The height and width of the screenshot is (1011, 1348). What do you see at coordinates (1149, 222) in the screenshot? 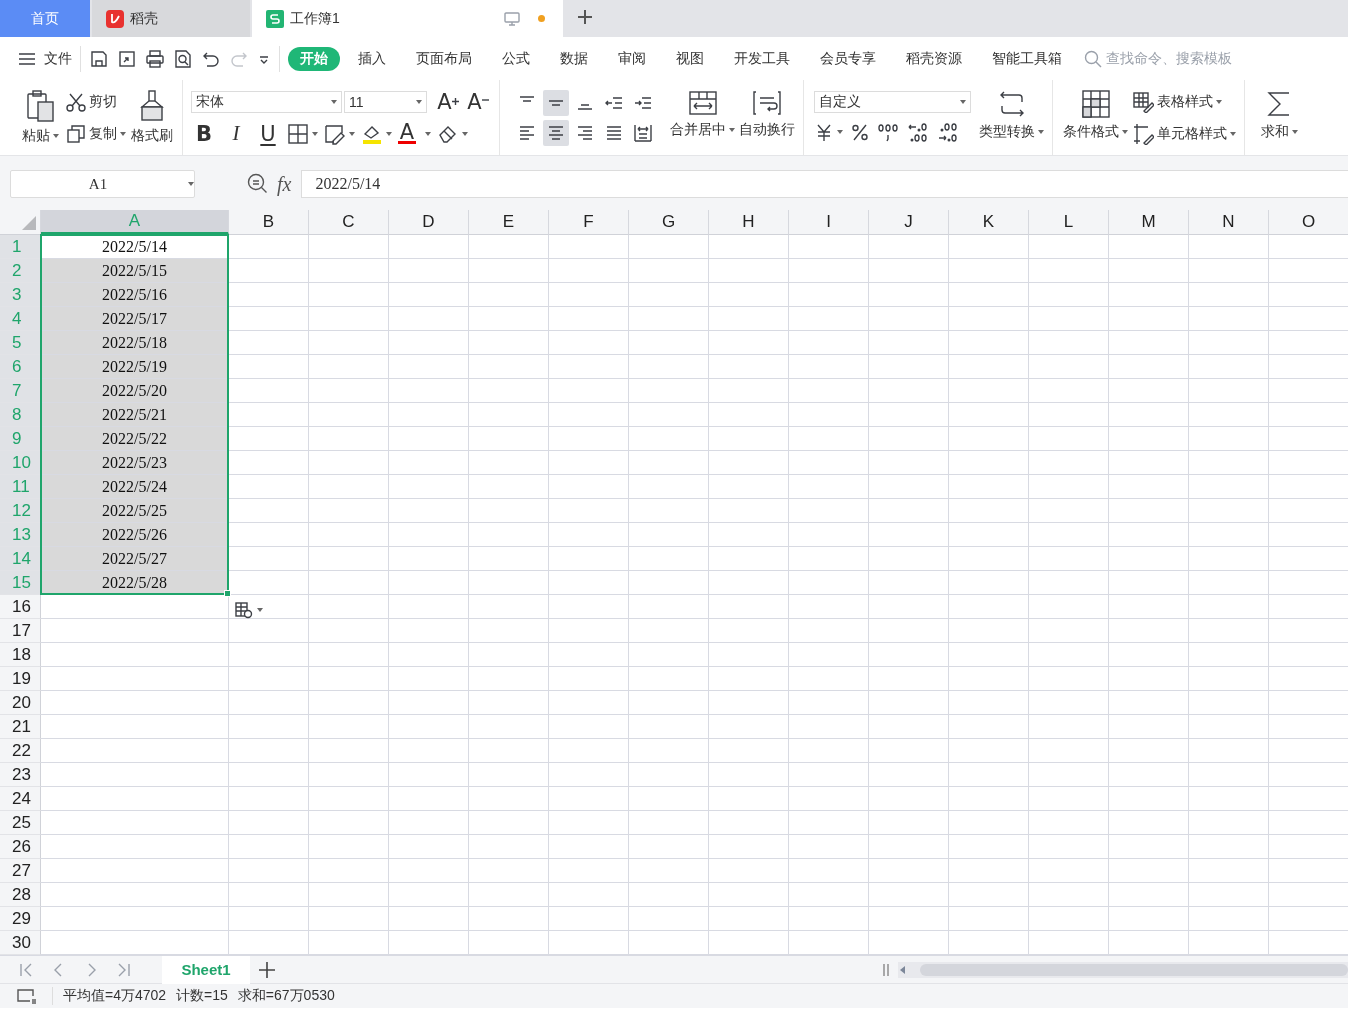
I see `column-header: M` at bounding box center [1149, 222].